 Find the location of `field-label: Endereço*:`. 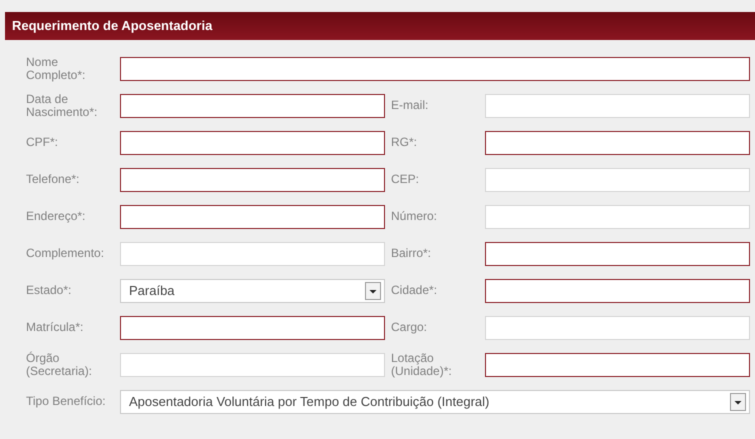

field-label: Endereço*: is located at coordinates (56, 216).